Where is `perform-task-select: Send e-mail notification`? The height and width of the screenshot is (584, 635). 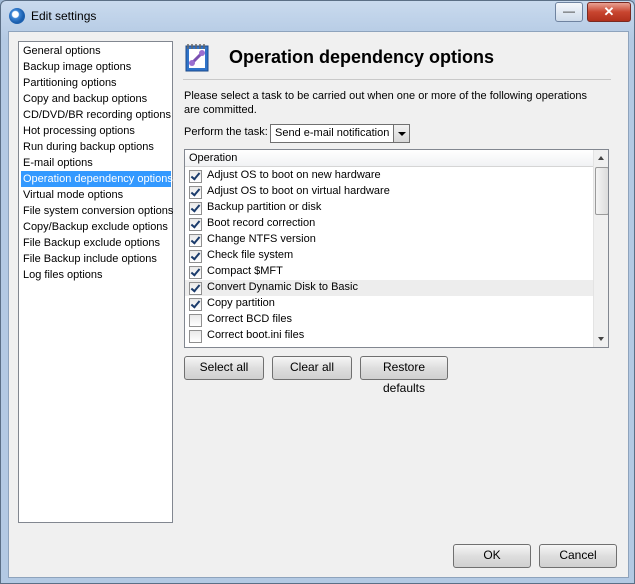 perform-task-select: Send e-mail notification is located at coordinates (340, 133).